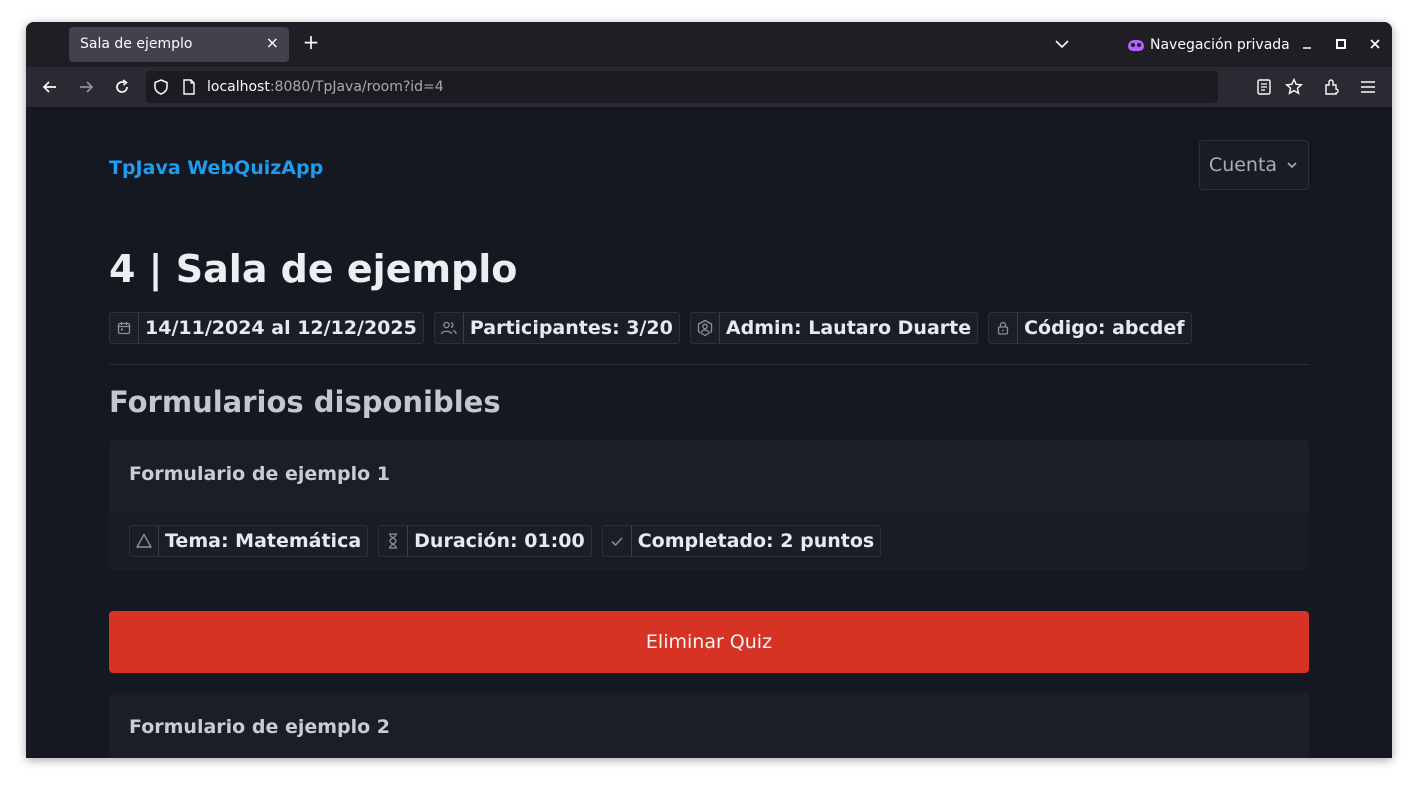  What do you see at coordinates (1307, 44) in the screenshot?
I see `minimize-icon` at bounding box center [1307, 44].